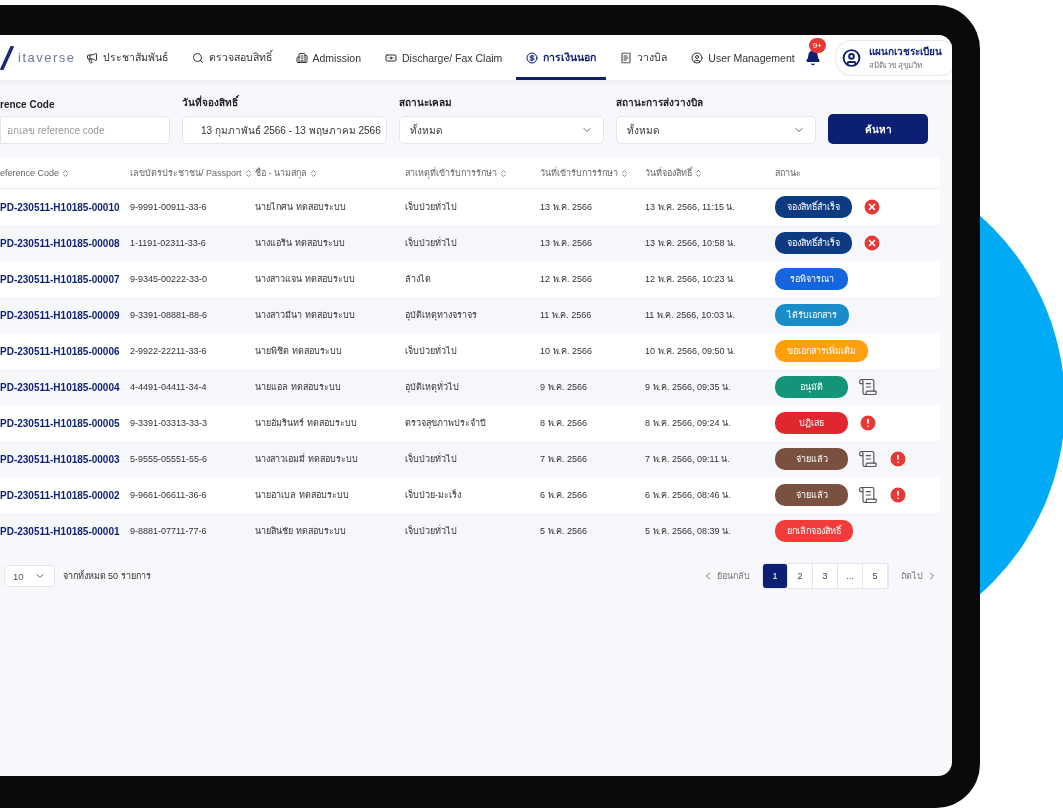  Describe the element at coordinates (211, 102) in the screenshot. I see `filter-label: วันที่จองสิทธิ์` at that location.